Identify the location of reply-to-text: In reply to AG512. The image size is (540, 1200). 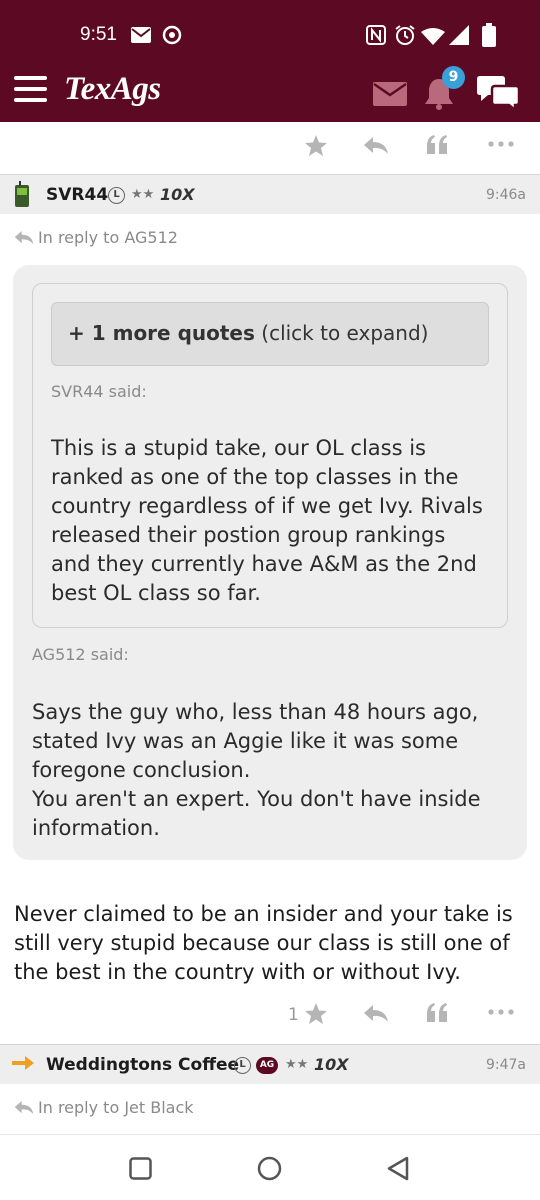
(108, 237).